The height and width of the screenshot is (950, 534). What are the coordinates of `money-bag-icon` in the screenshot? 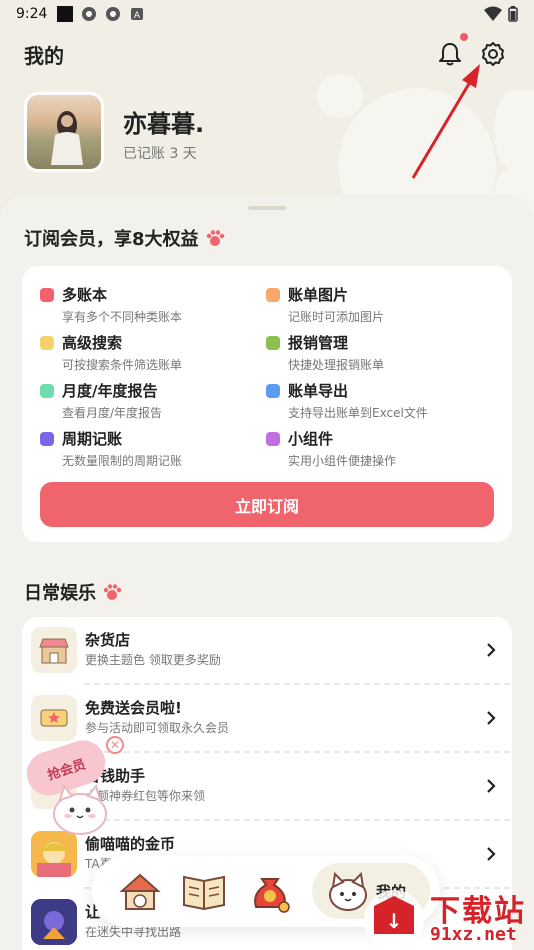 It's located at (270, 891).